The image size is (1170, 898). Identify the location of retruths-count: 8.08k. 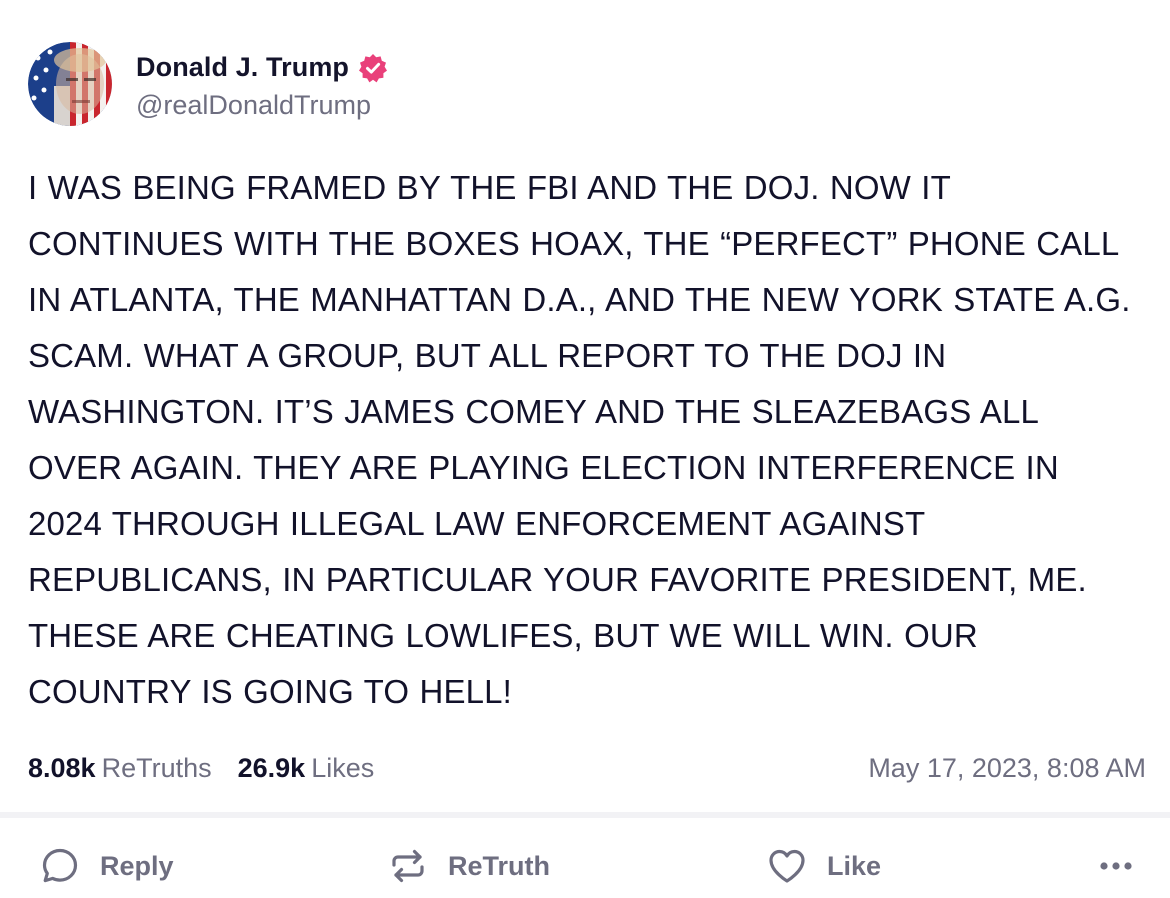
(62, 768).